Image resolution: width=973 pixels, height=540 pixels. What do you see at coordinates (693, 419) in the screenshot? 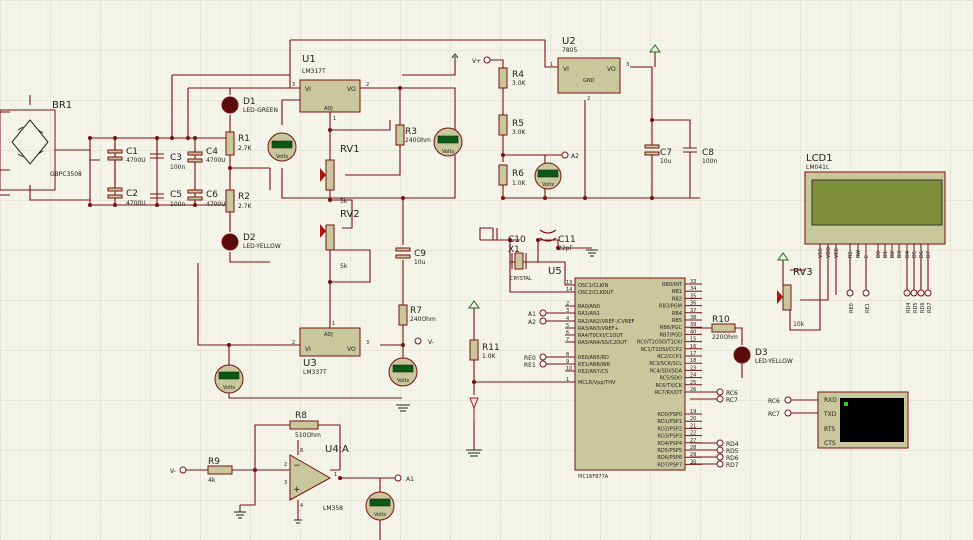
I see `pic-right-pin-number: 20` at bounding box center [693, 419].